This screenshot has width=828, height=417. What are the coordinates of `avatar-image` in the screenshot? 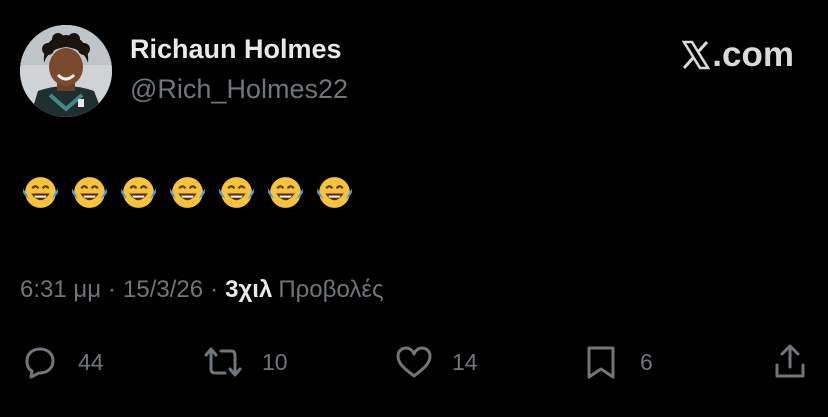 It's located at (66, 71).